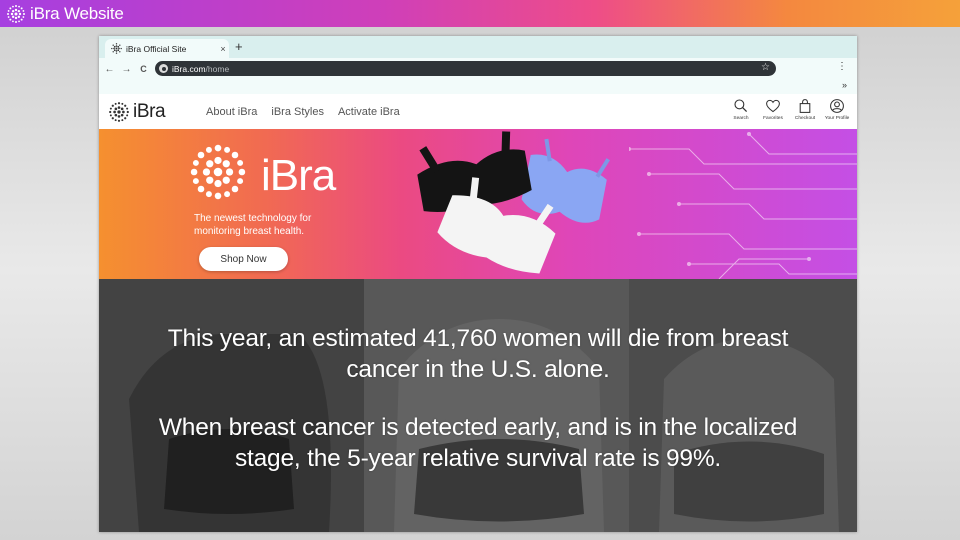 This screenshot has width=960, height=540. What do you see at coordinates (805, 118) in the screenshot?
I see `checkout-label: Checkout` at bounding box center [805, 118].